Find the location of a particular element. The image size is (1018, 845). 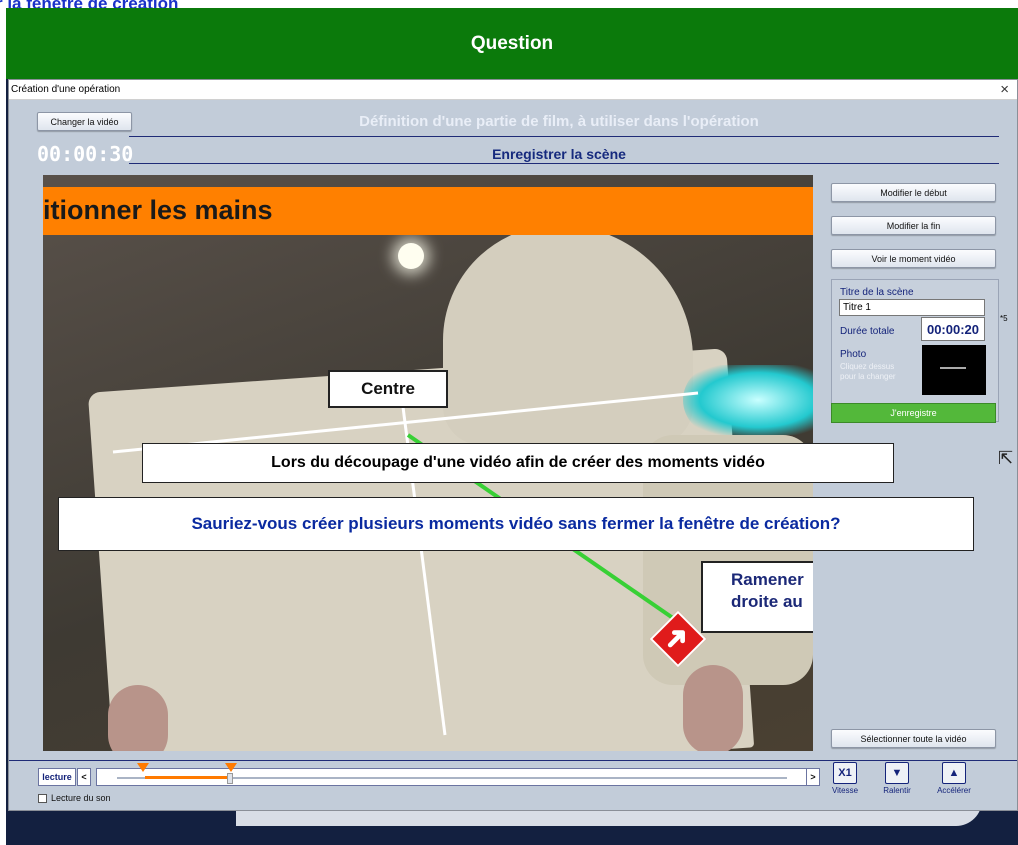

change-video-button: Changer la vidéo is located at coordinates (84, 121).